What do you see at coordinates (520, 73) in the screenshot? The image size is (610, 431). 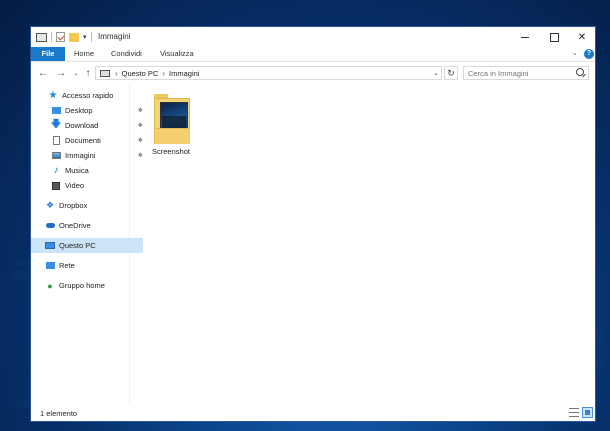 I see `search-input` at bounding box center [520, 73].